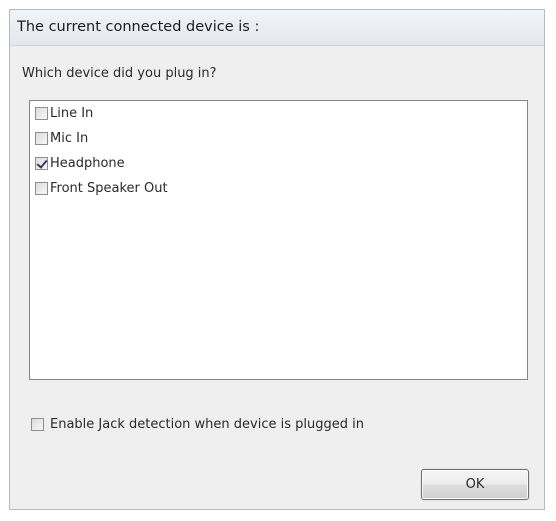 The width and height of the screenshot is (556, 521). I want to click on jack-detection-checkbox-icon, so click(37, 424).